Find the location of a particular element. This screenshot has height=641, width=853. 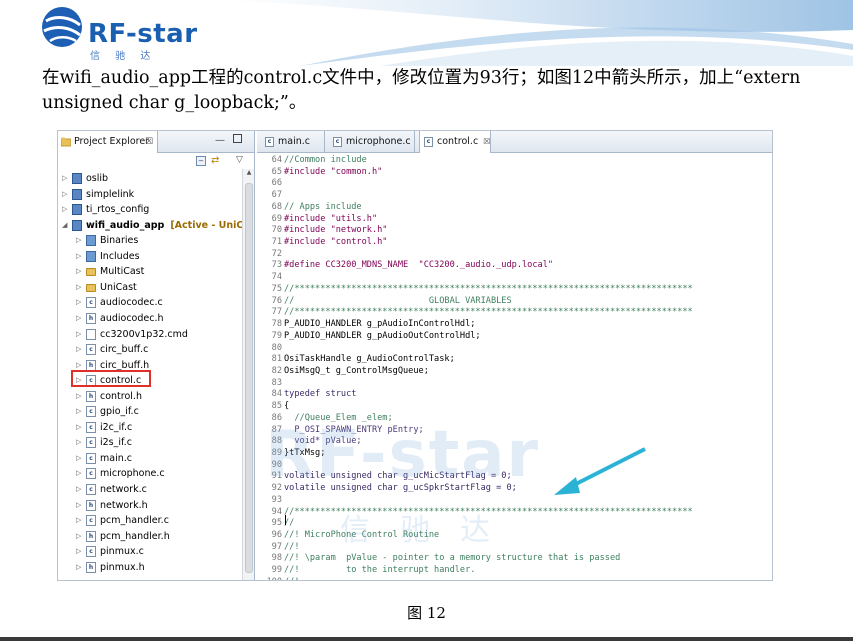

line-number: 100 is located at coordinates (270, 578).